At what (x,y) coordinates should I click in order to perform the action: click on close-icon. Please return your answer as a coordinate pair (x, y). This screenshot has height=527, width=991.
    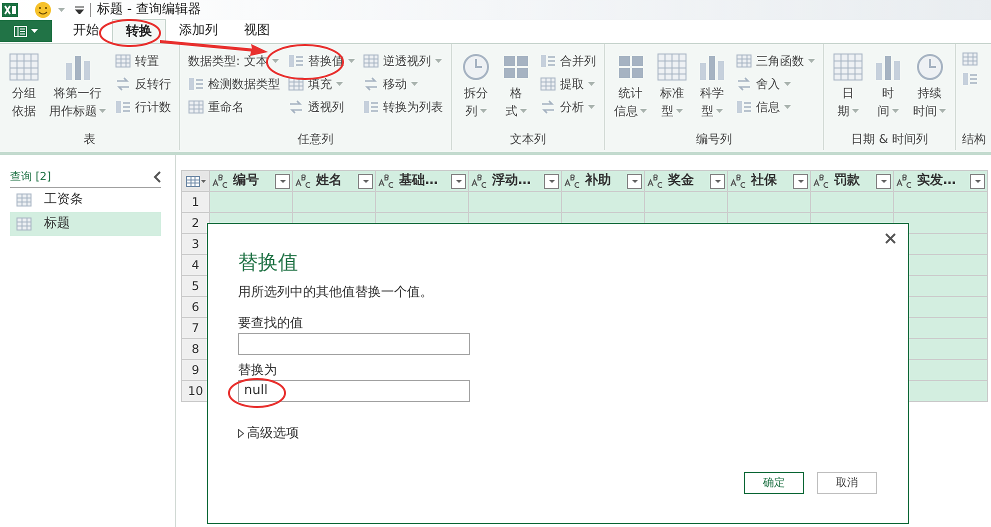
    Looking at the image, I should click on (890, 238).